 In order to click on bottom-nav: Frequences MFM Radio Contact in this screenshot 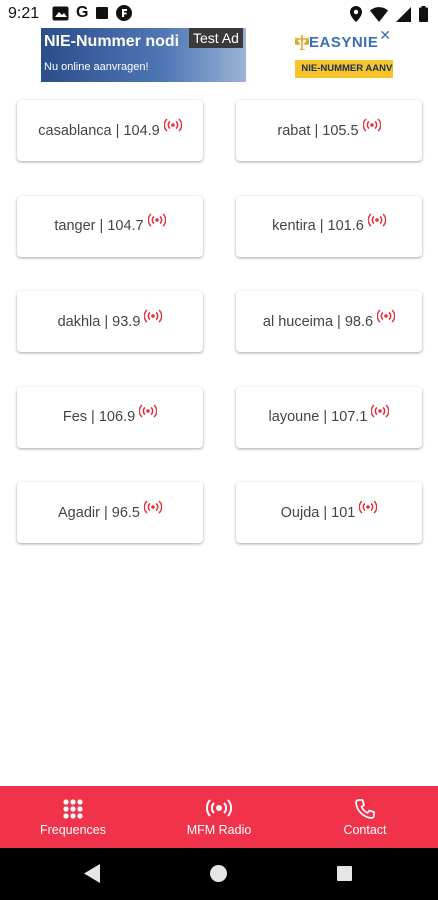, I will do `click(219, 817)`.